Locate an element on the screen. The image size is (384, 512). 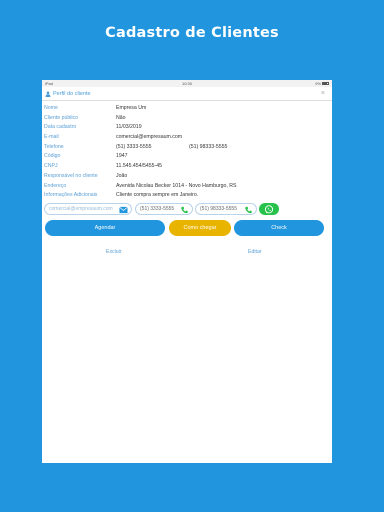
whatsapp-icon is located at coordinates (269, 208).